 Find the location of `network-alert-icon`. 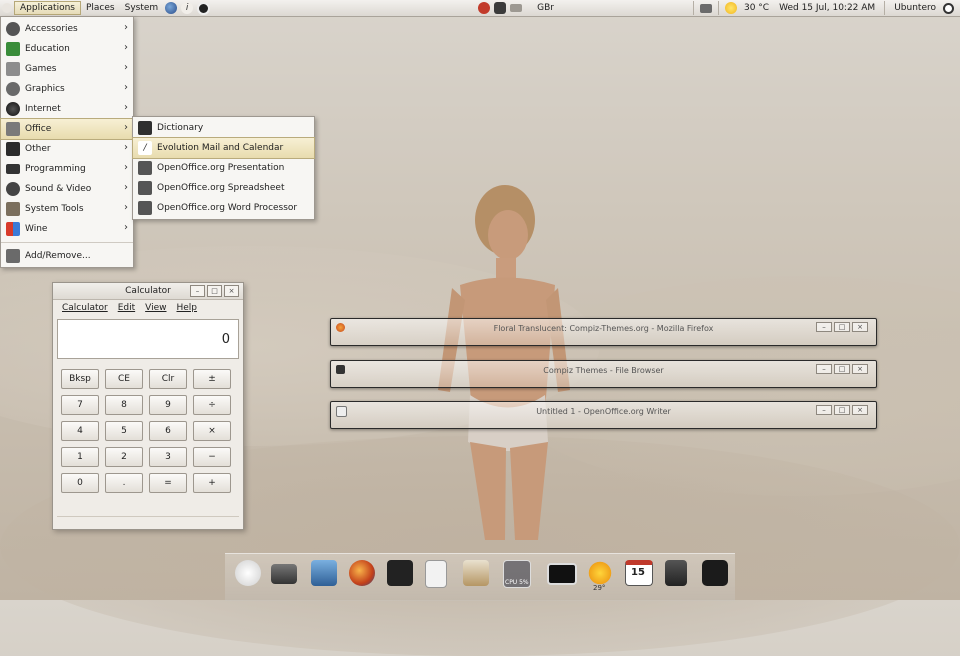

network-alert-icon is located at coordinates (484, 8).